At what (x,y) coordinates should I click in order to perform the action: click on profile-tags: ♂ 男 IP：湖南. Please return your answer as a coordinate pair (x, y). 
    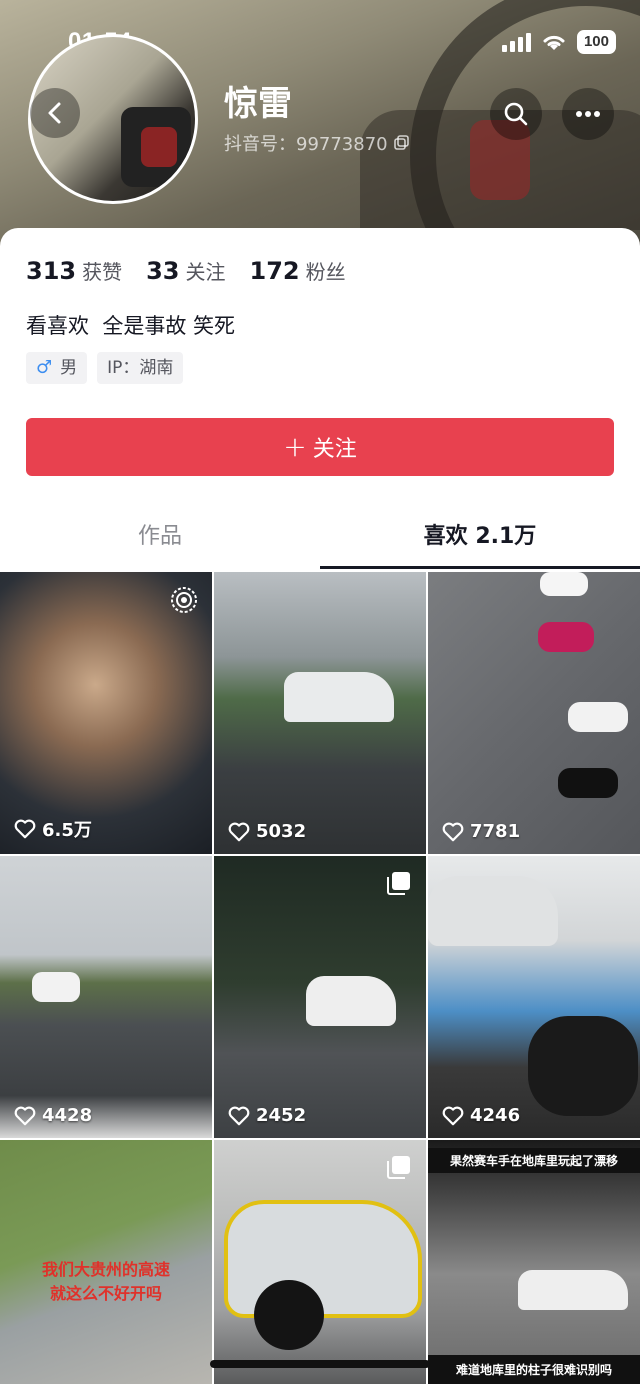
    Looking at the image, I should click on (105, 368).